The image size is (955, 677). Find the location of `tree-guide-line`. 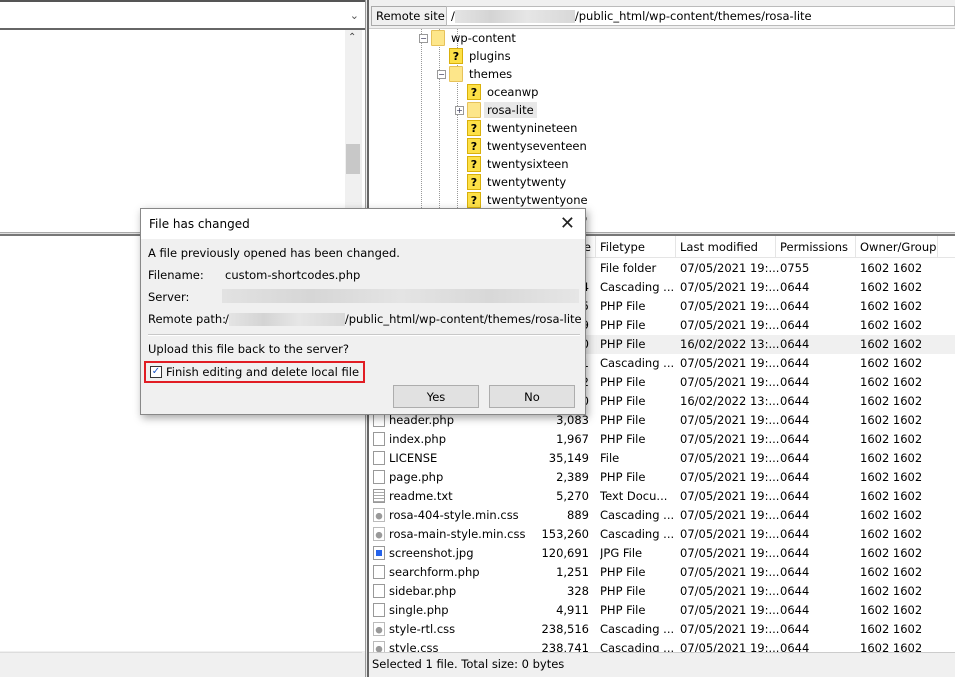

tree-guide-line is located at coordinates (421, 130).